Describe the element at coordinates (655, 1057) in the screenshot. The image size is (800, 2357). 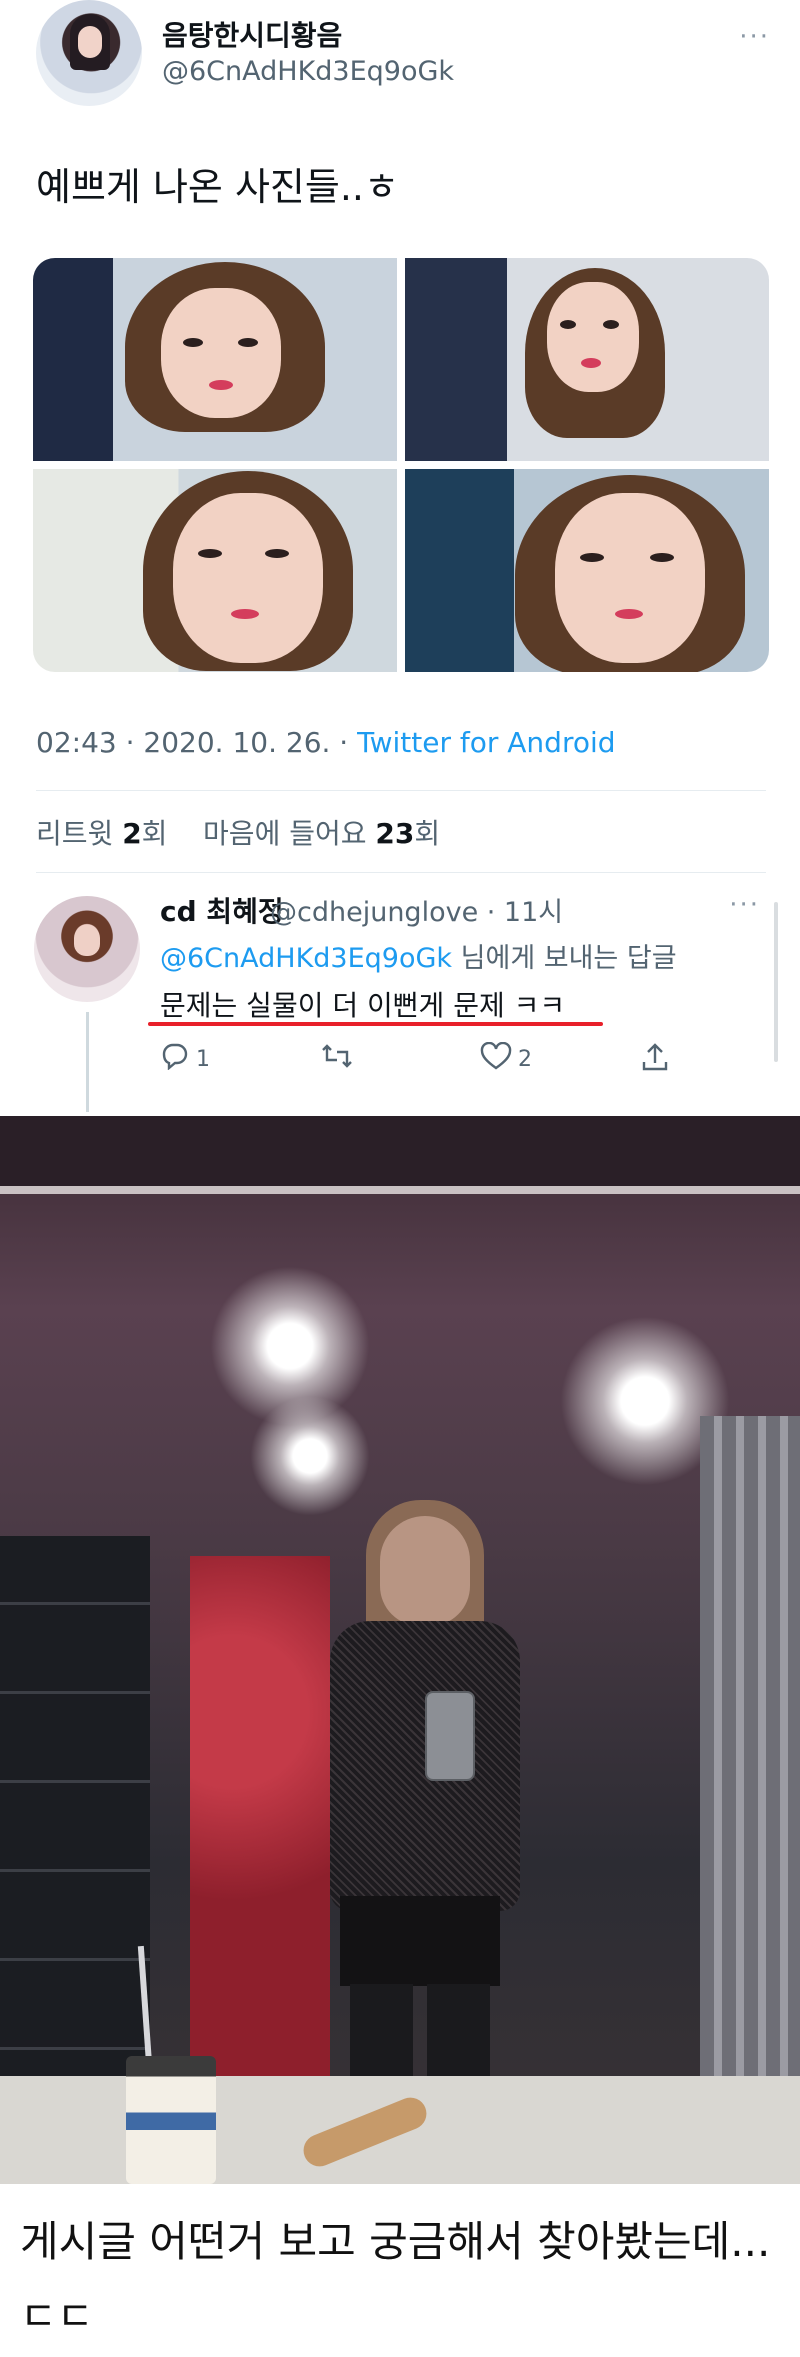
I see `share-icon` at that location.